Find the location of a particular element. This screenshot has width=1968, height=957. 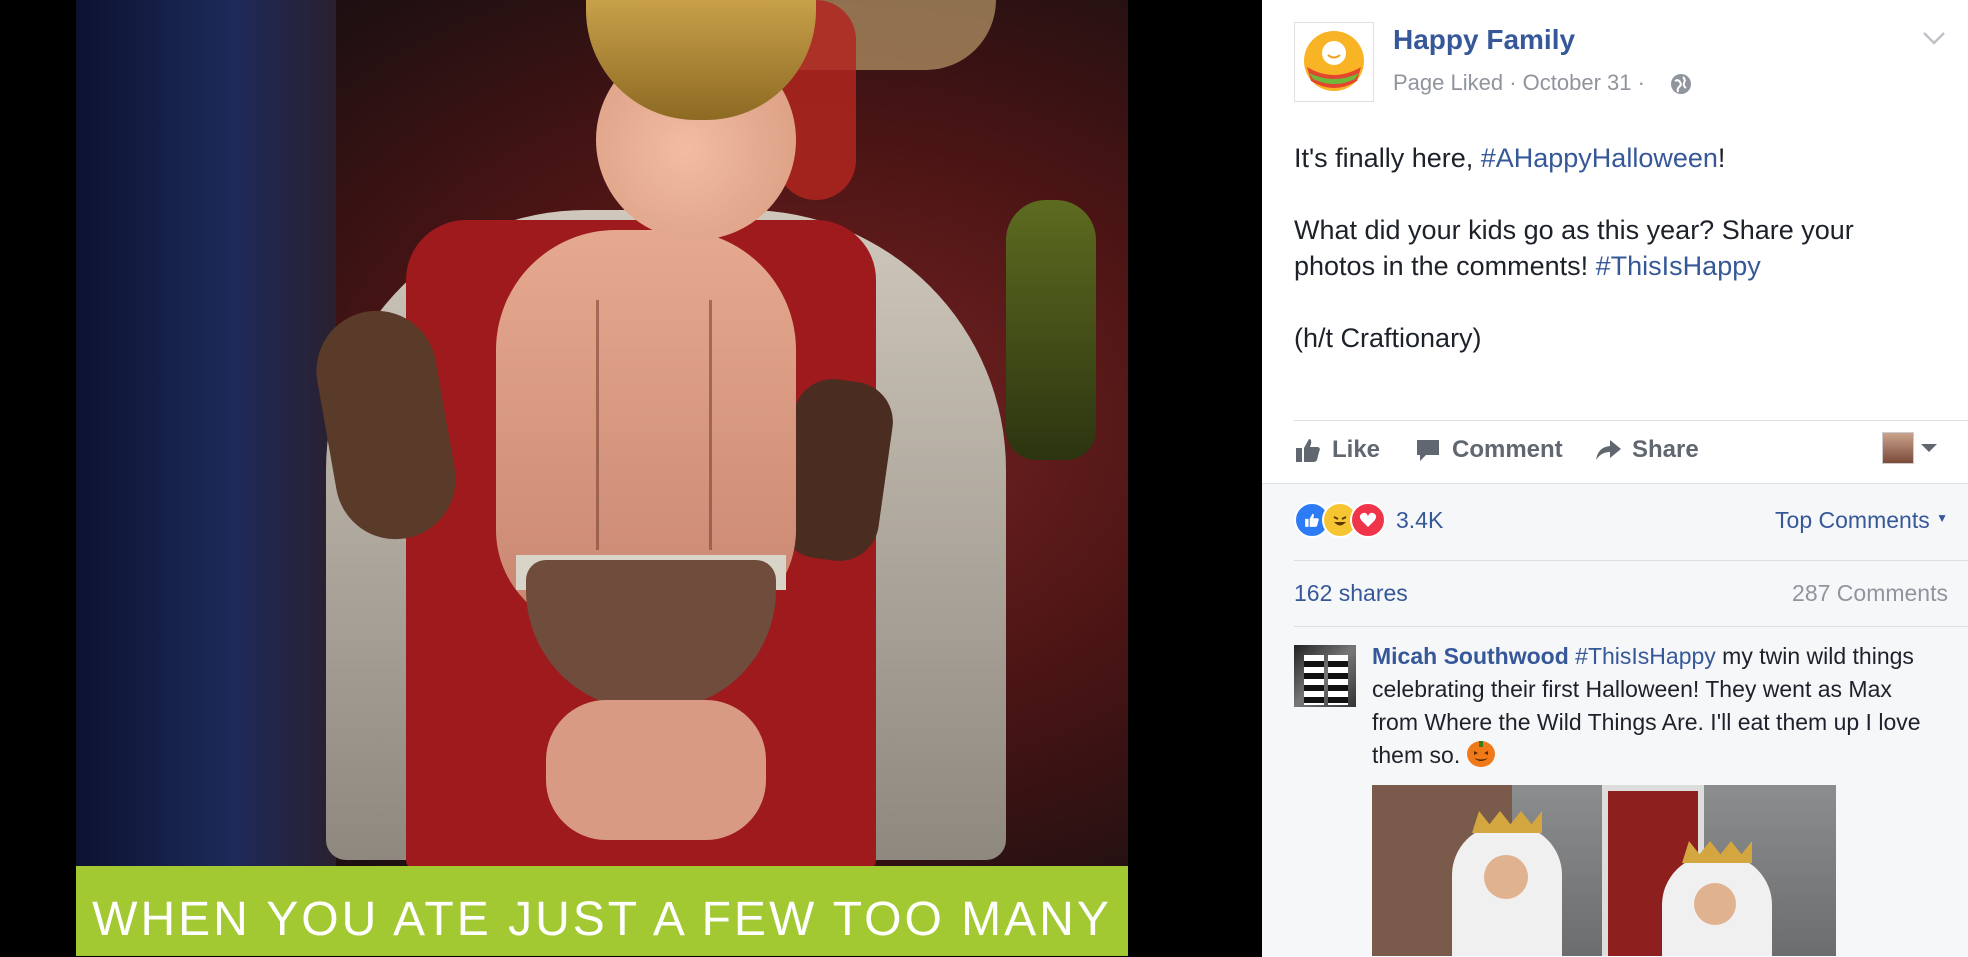

post-options-chevron-icon is located at coordinates (1934, 38).